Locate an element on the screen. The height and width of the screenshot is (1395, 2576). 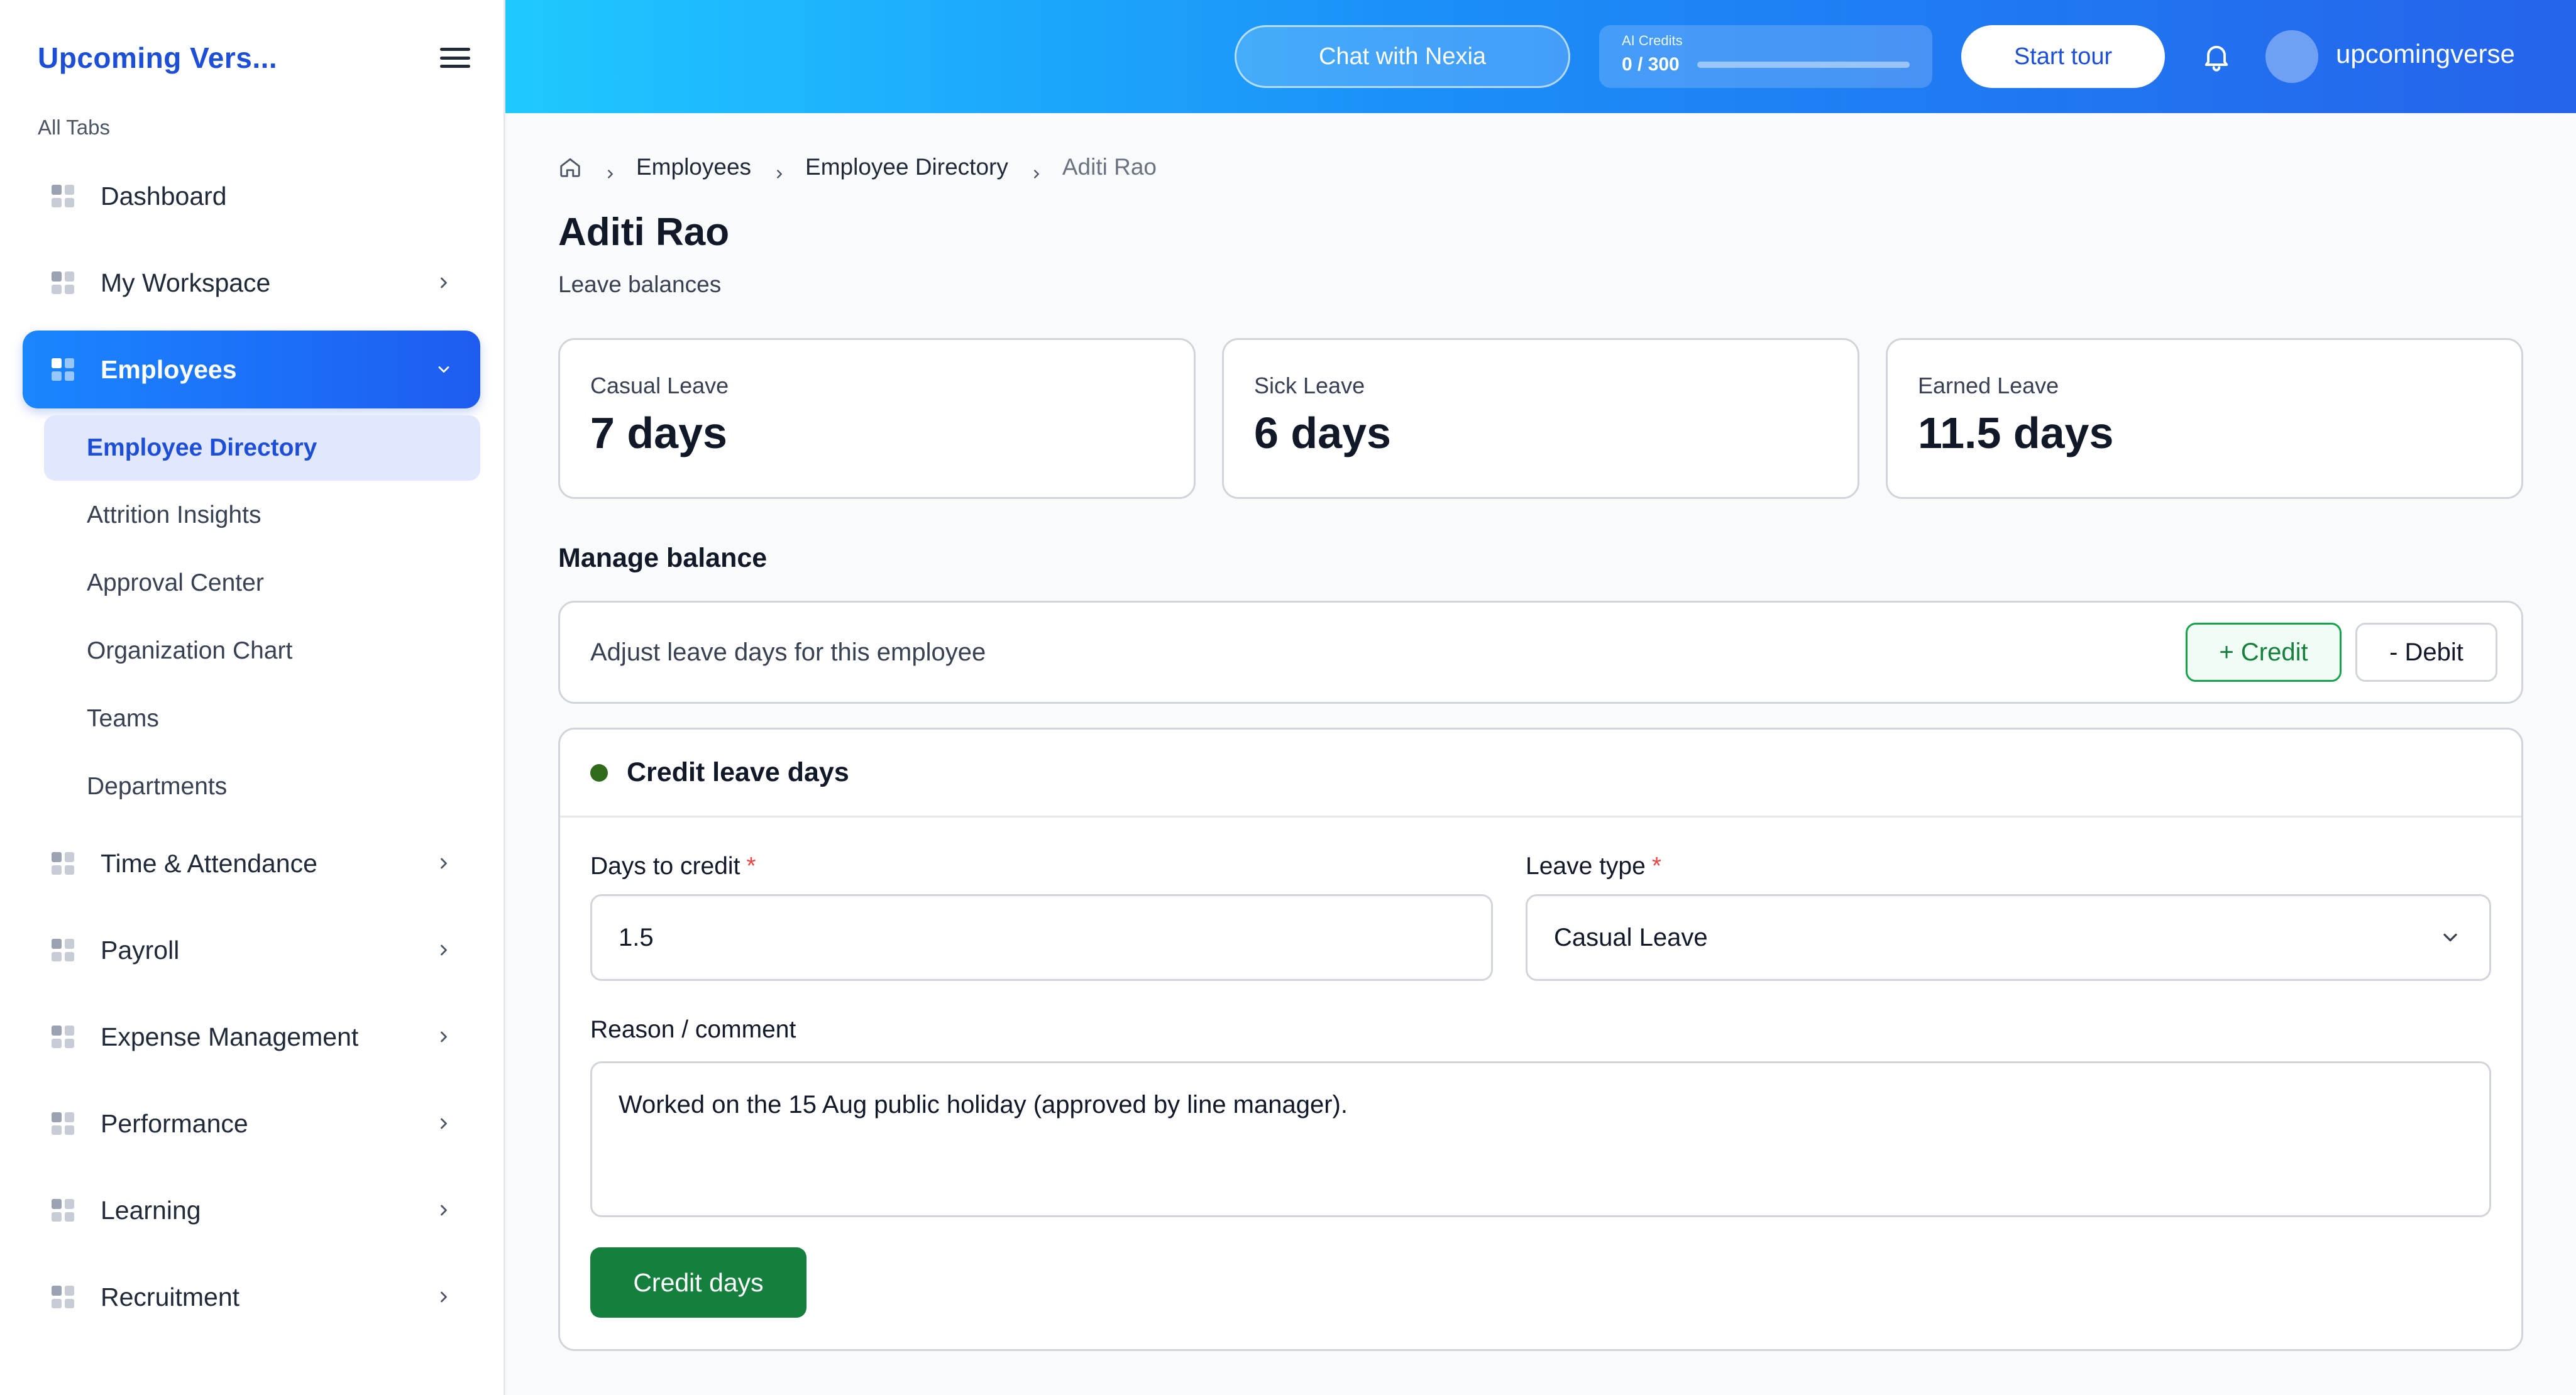
reason-label: Reason / comment is located at coordinates (693, 1029).